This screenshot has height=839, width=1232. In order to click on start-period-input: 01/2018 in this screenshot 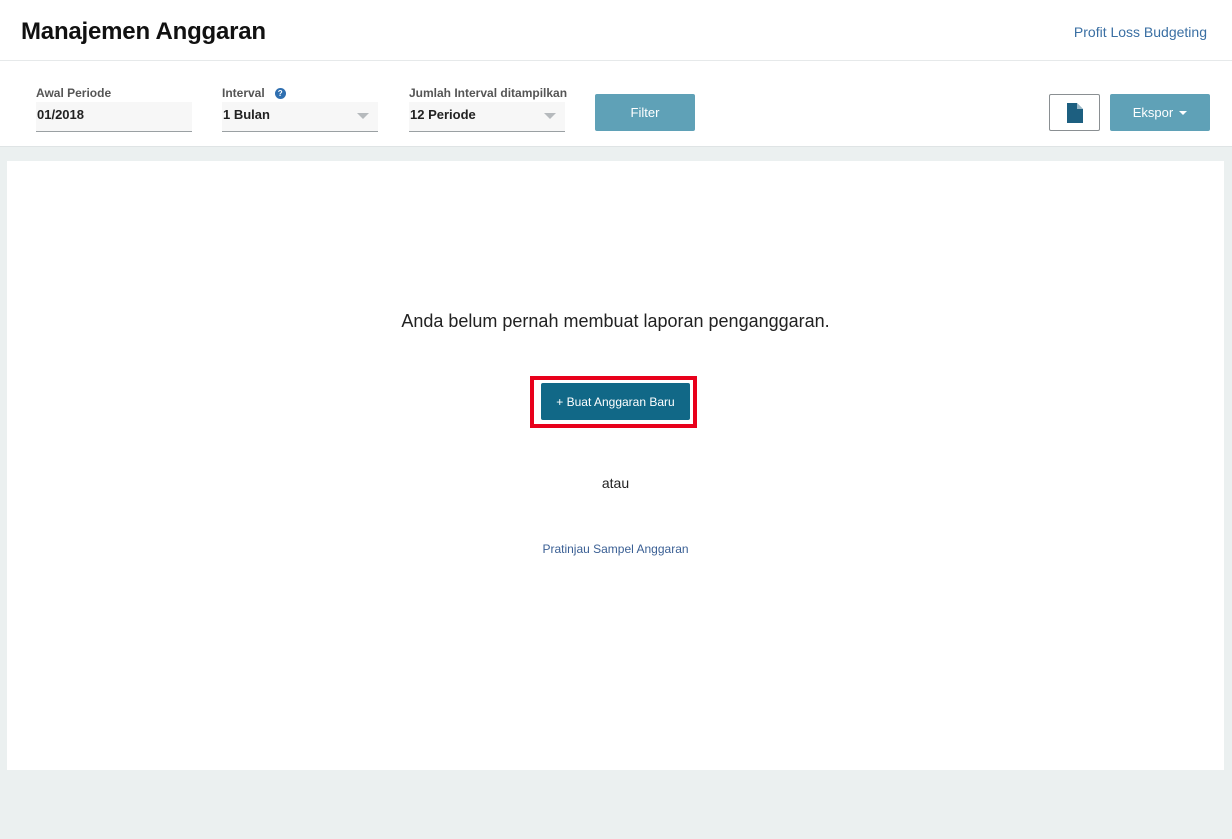, I will do `click(114, 117)`.